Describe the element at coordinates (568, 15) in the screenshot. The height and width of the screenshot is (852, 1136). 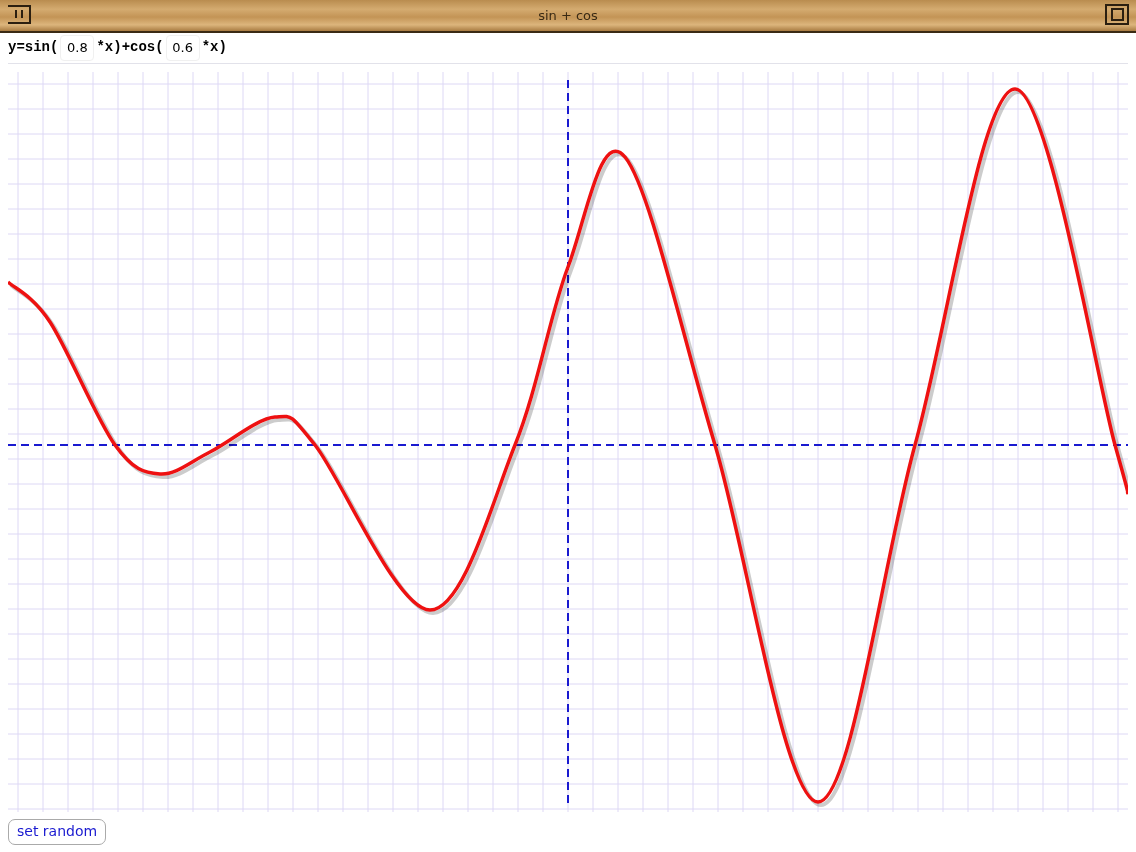
I see `window-title: sin + cos` at that location.